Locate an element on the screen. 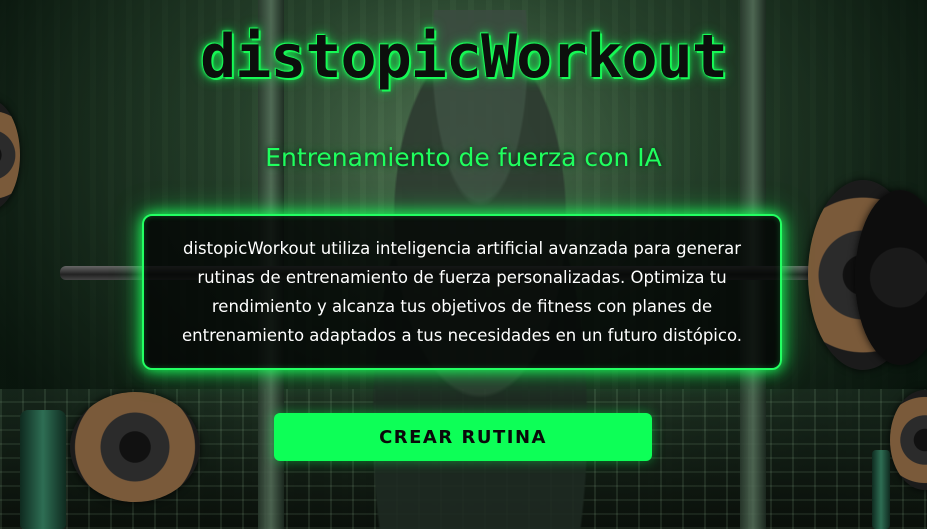 The width and height of the screenshot is (927, 529). background-plate is located at coordinates (135, 447).